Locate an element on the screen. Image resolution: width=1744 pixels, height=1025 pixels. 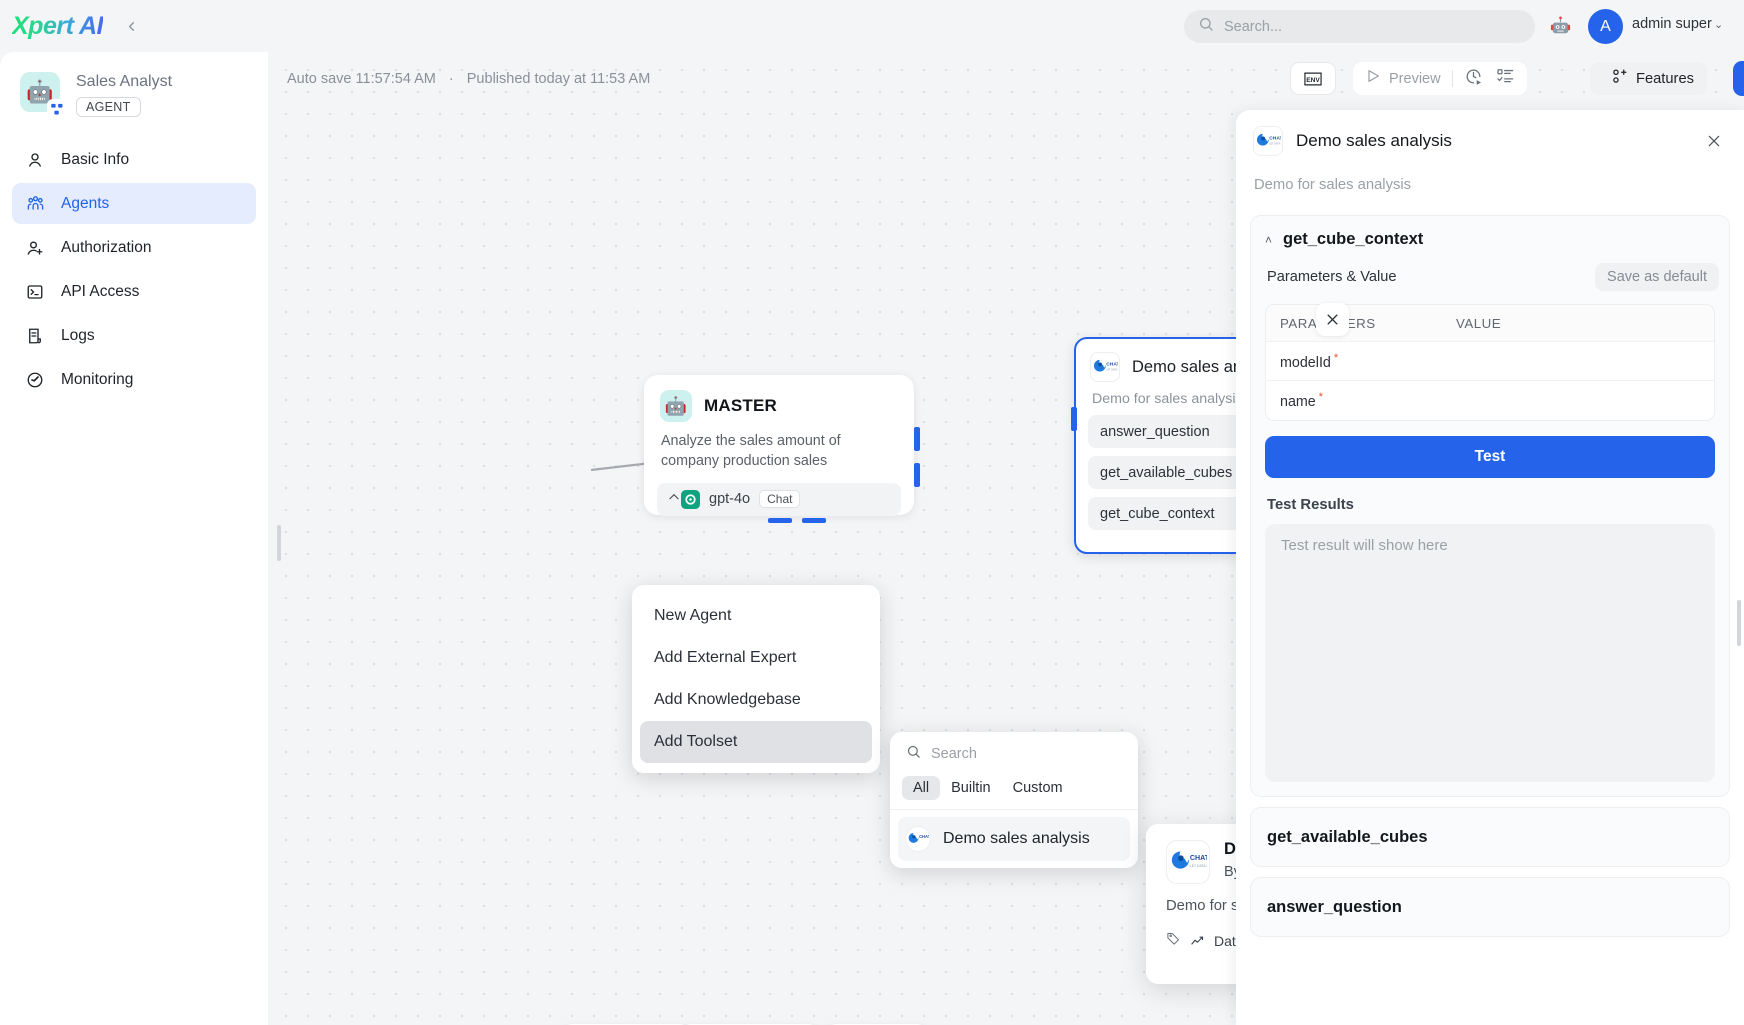
master-model-chip: gpt-4o Chat is located at coordinates (779, 499).